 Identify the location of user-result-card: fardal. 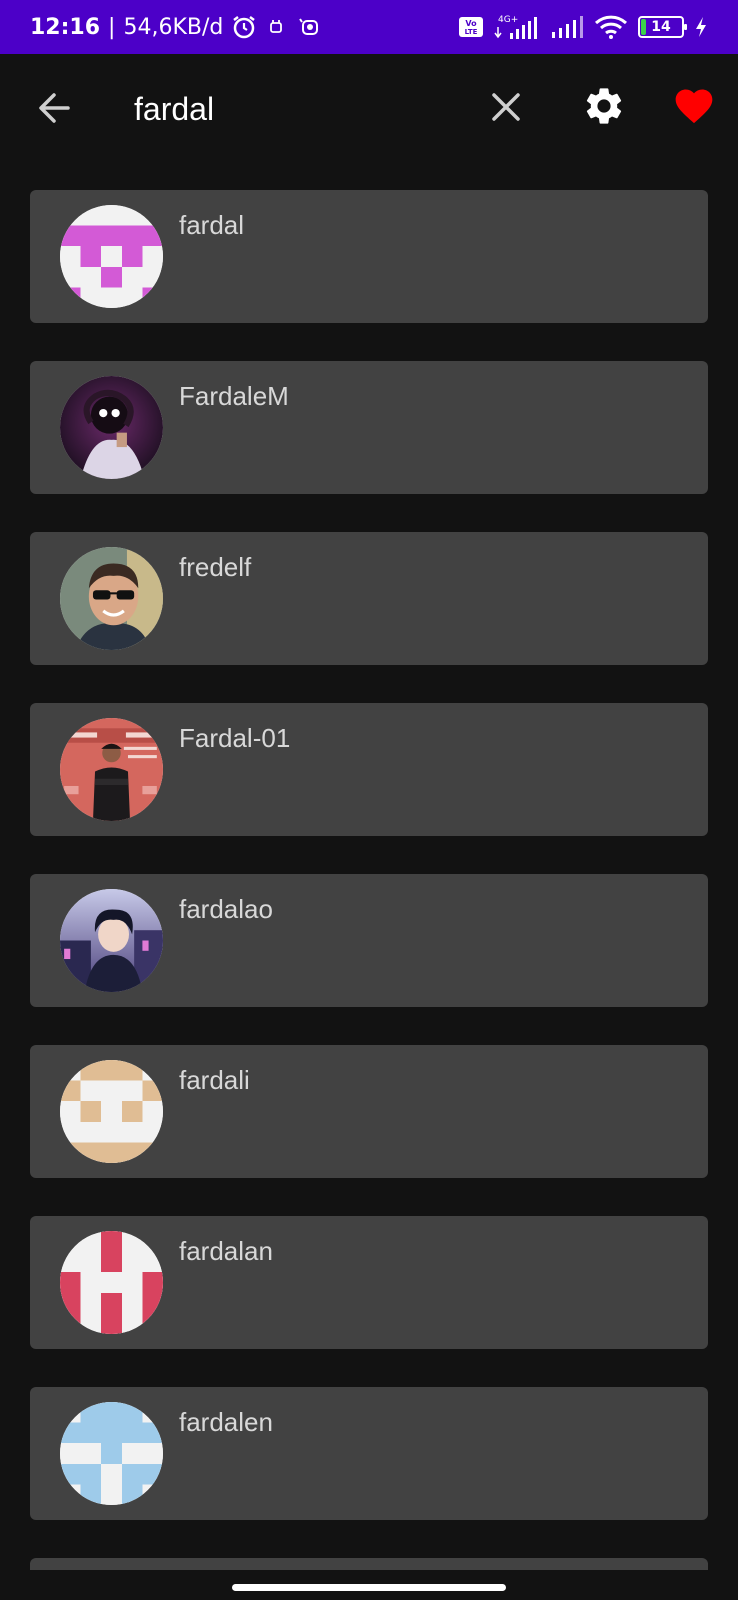
(369, 256).